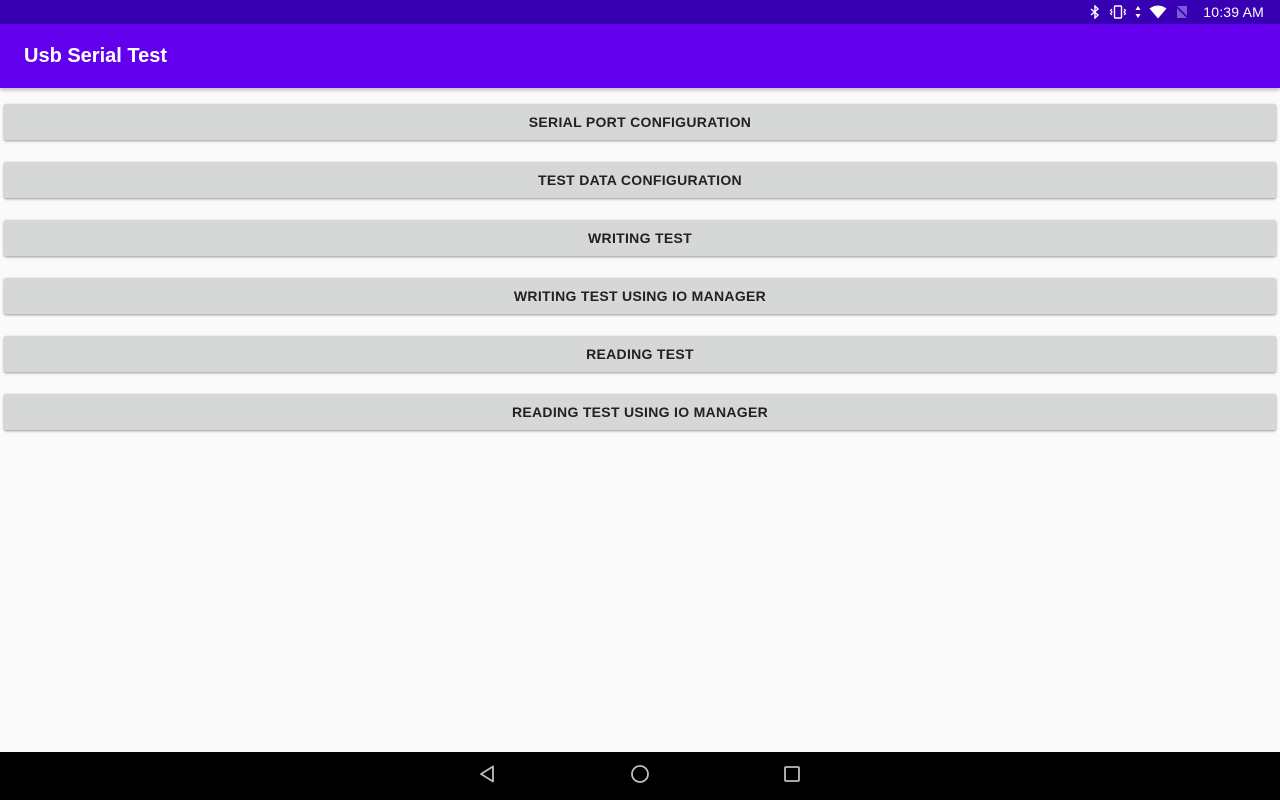 The image size is (1280, 800). Describe the element at coordinates (1158, 12) in the screenshot. I see `wifi-icon` at that location.